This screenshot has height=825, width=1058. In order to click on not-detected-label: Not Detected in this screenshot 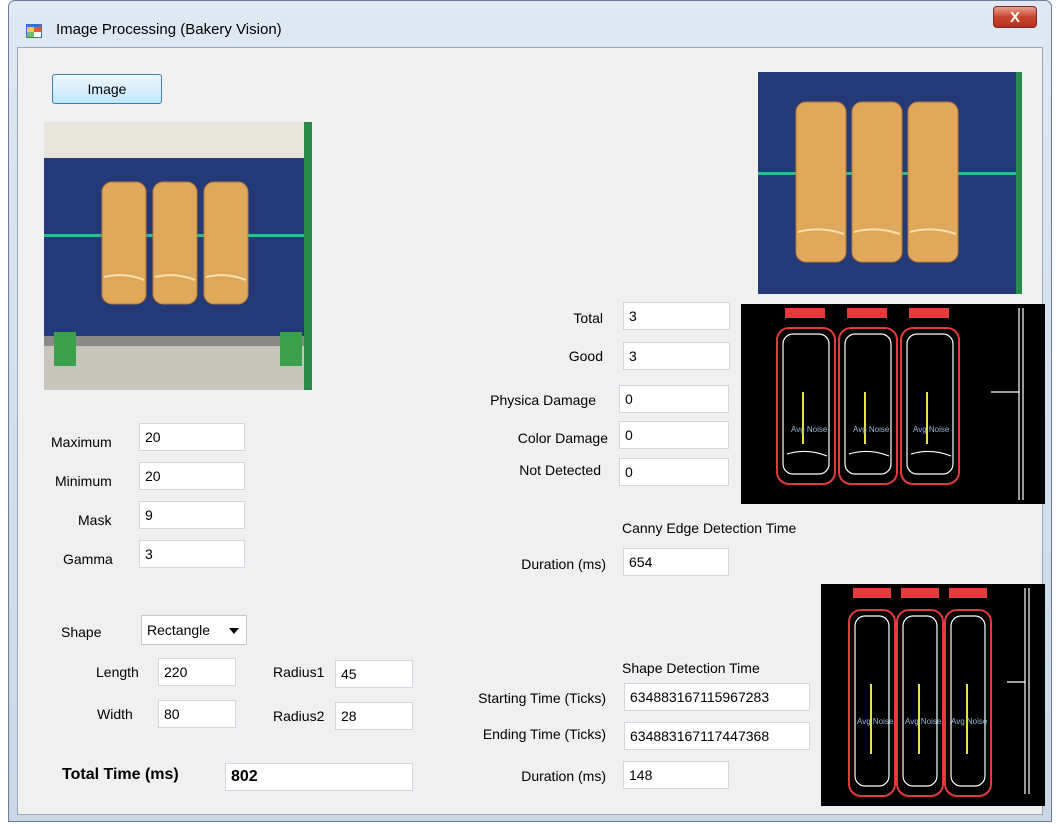, I will do `click(560, 470)`.